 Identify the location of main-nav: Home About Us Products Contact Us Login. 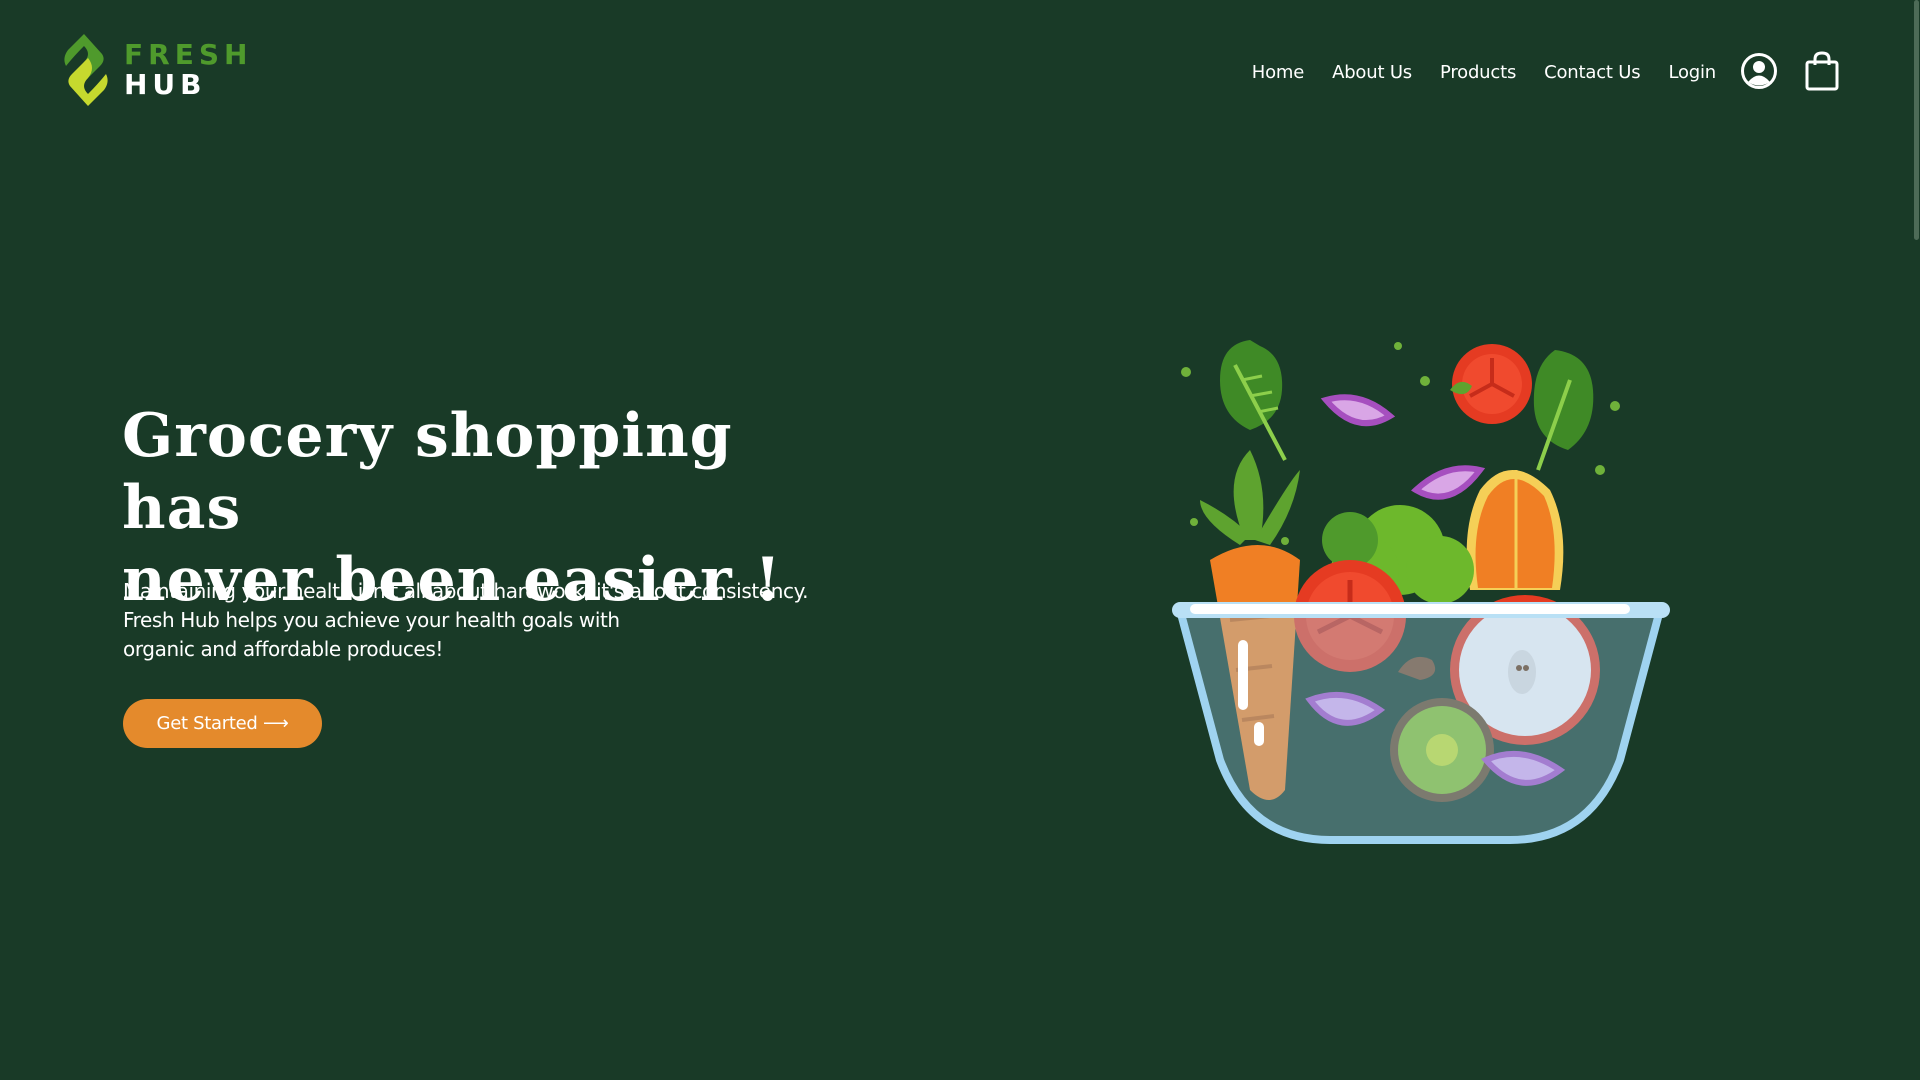
(1484, 72).